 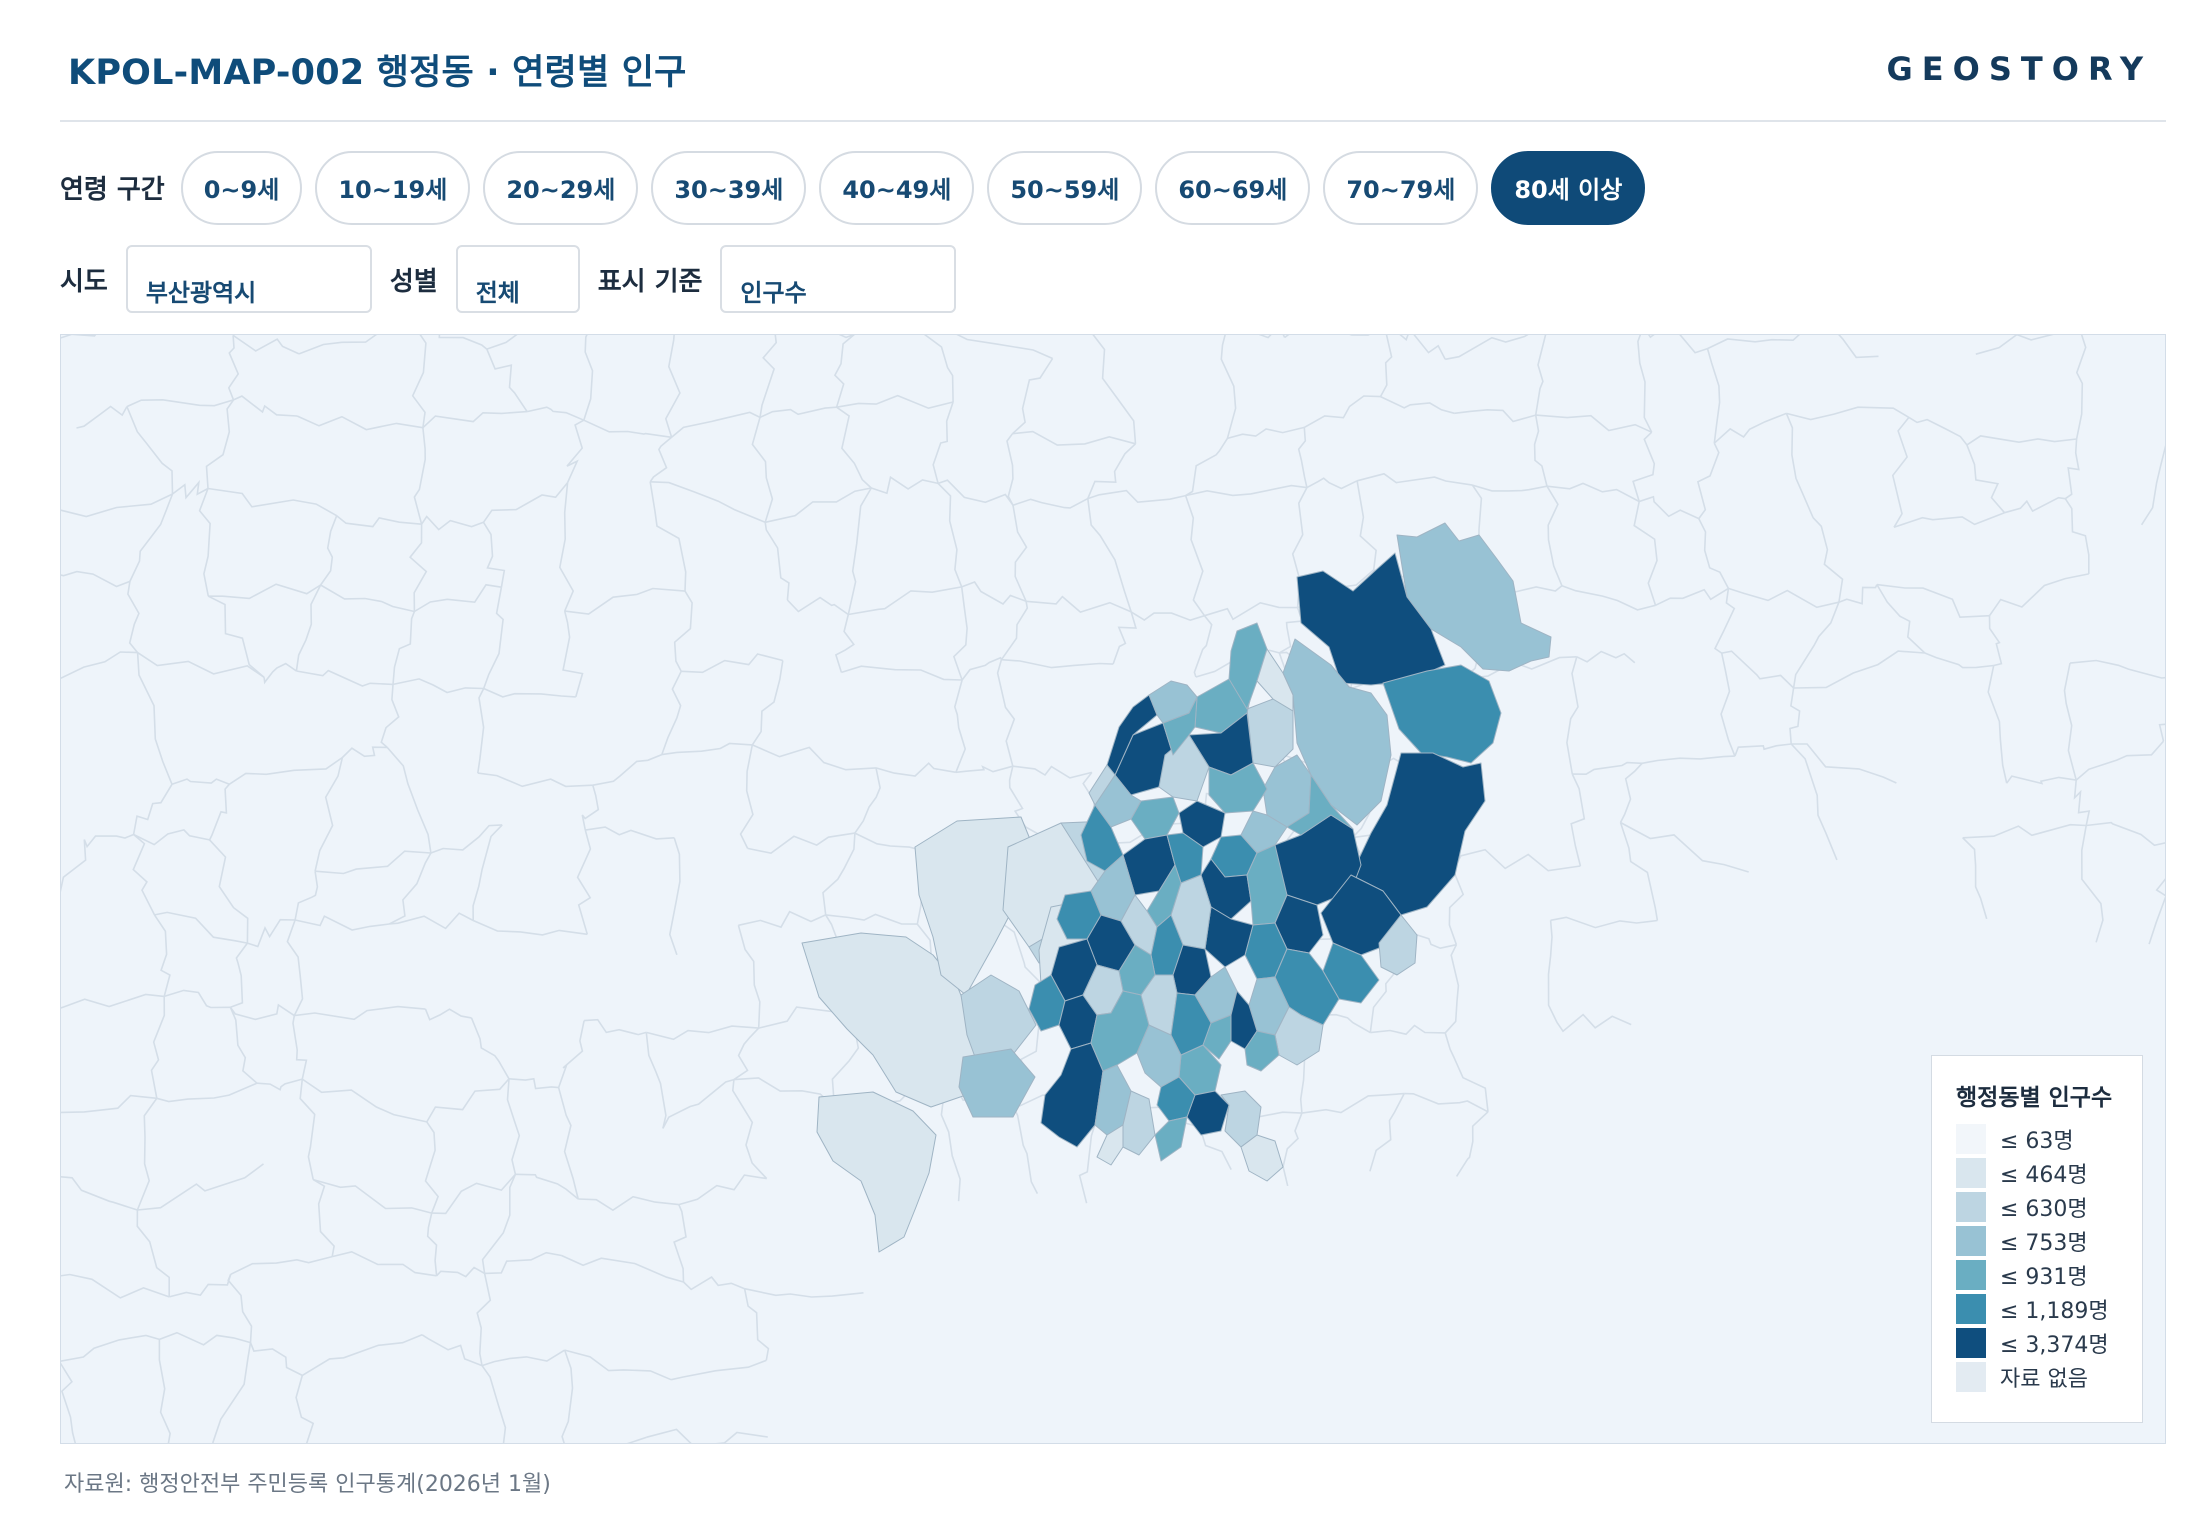 I want to click on legend-item: ≤ 63명, so click(x=2049, y=1139).